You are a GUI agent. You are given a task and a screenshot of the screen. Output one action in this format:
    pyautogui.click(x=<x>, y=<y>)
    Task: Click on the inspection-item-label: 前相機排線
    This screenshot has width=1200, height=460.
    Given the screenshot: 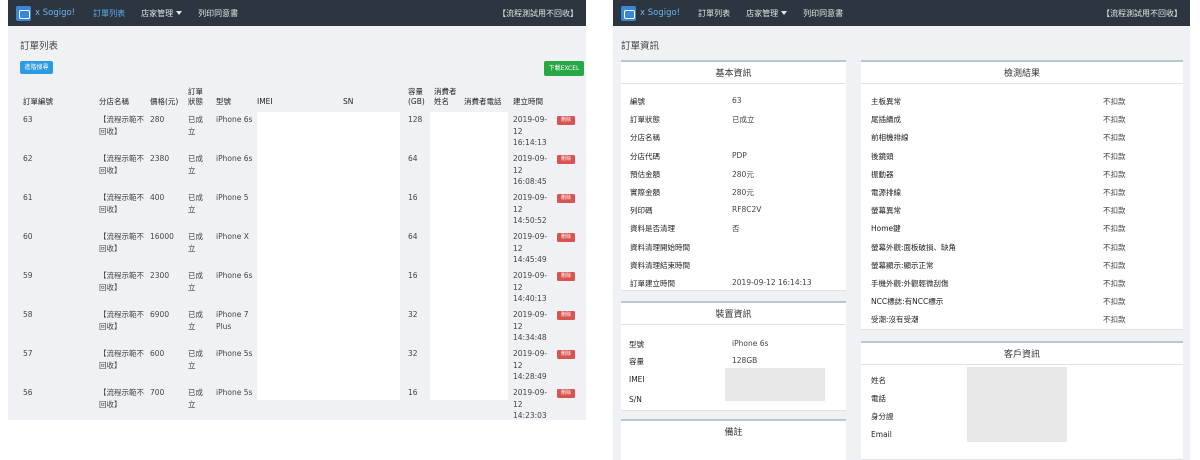 What is the action you would take?
    pyautogui.click(x=890, y=138)
    